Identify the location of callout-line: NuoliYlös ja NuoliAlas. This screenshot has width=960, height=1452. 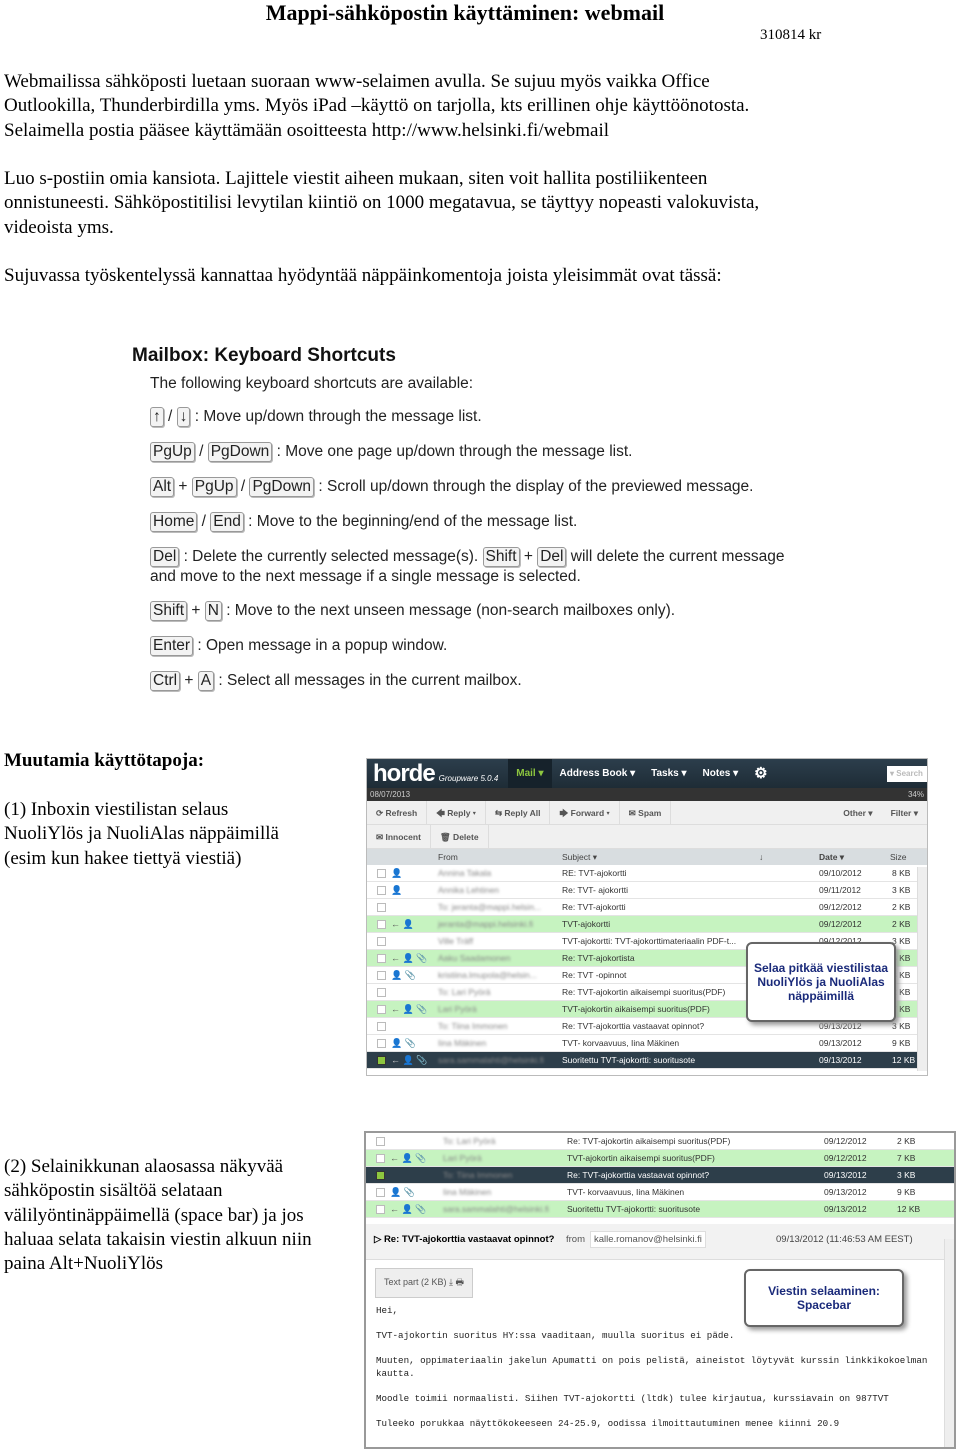
(821, 982).